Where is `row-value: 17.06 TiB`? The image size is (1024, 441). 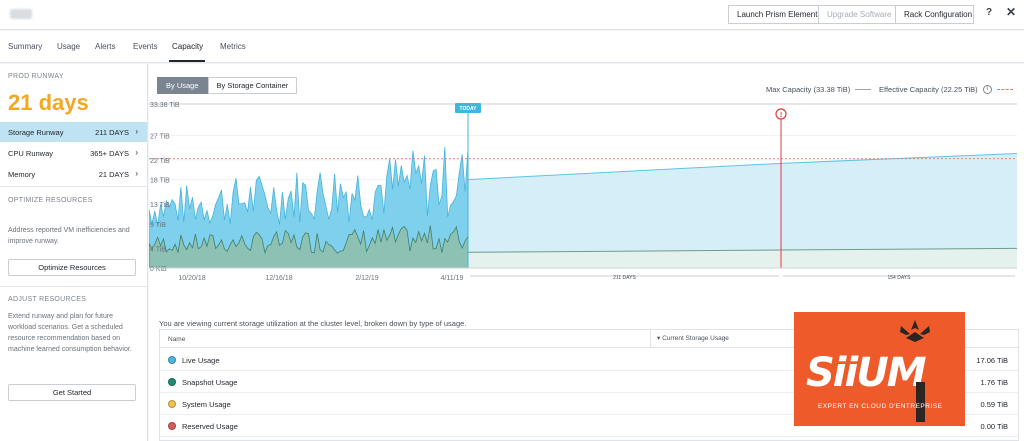 row-value: 17.06 TiB is located at coordinates (992, 360).